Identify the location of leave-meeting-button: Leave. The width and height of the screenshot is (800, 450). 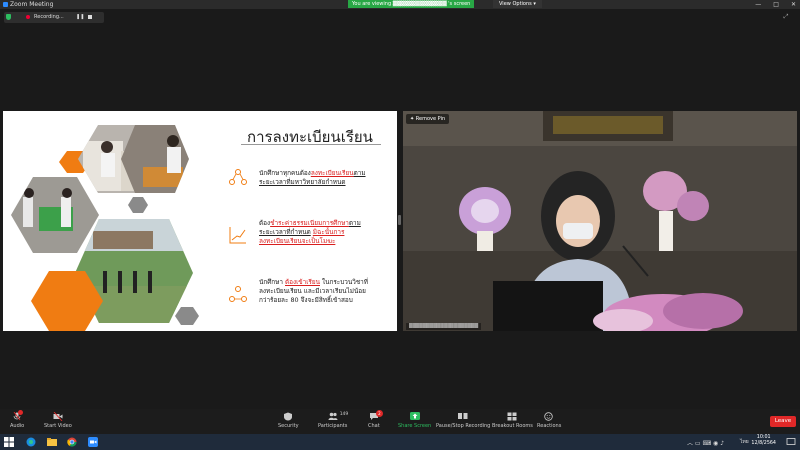
(783, 421).